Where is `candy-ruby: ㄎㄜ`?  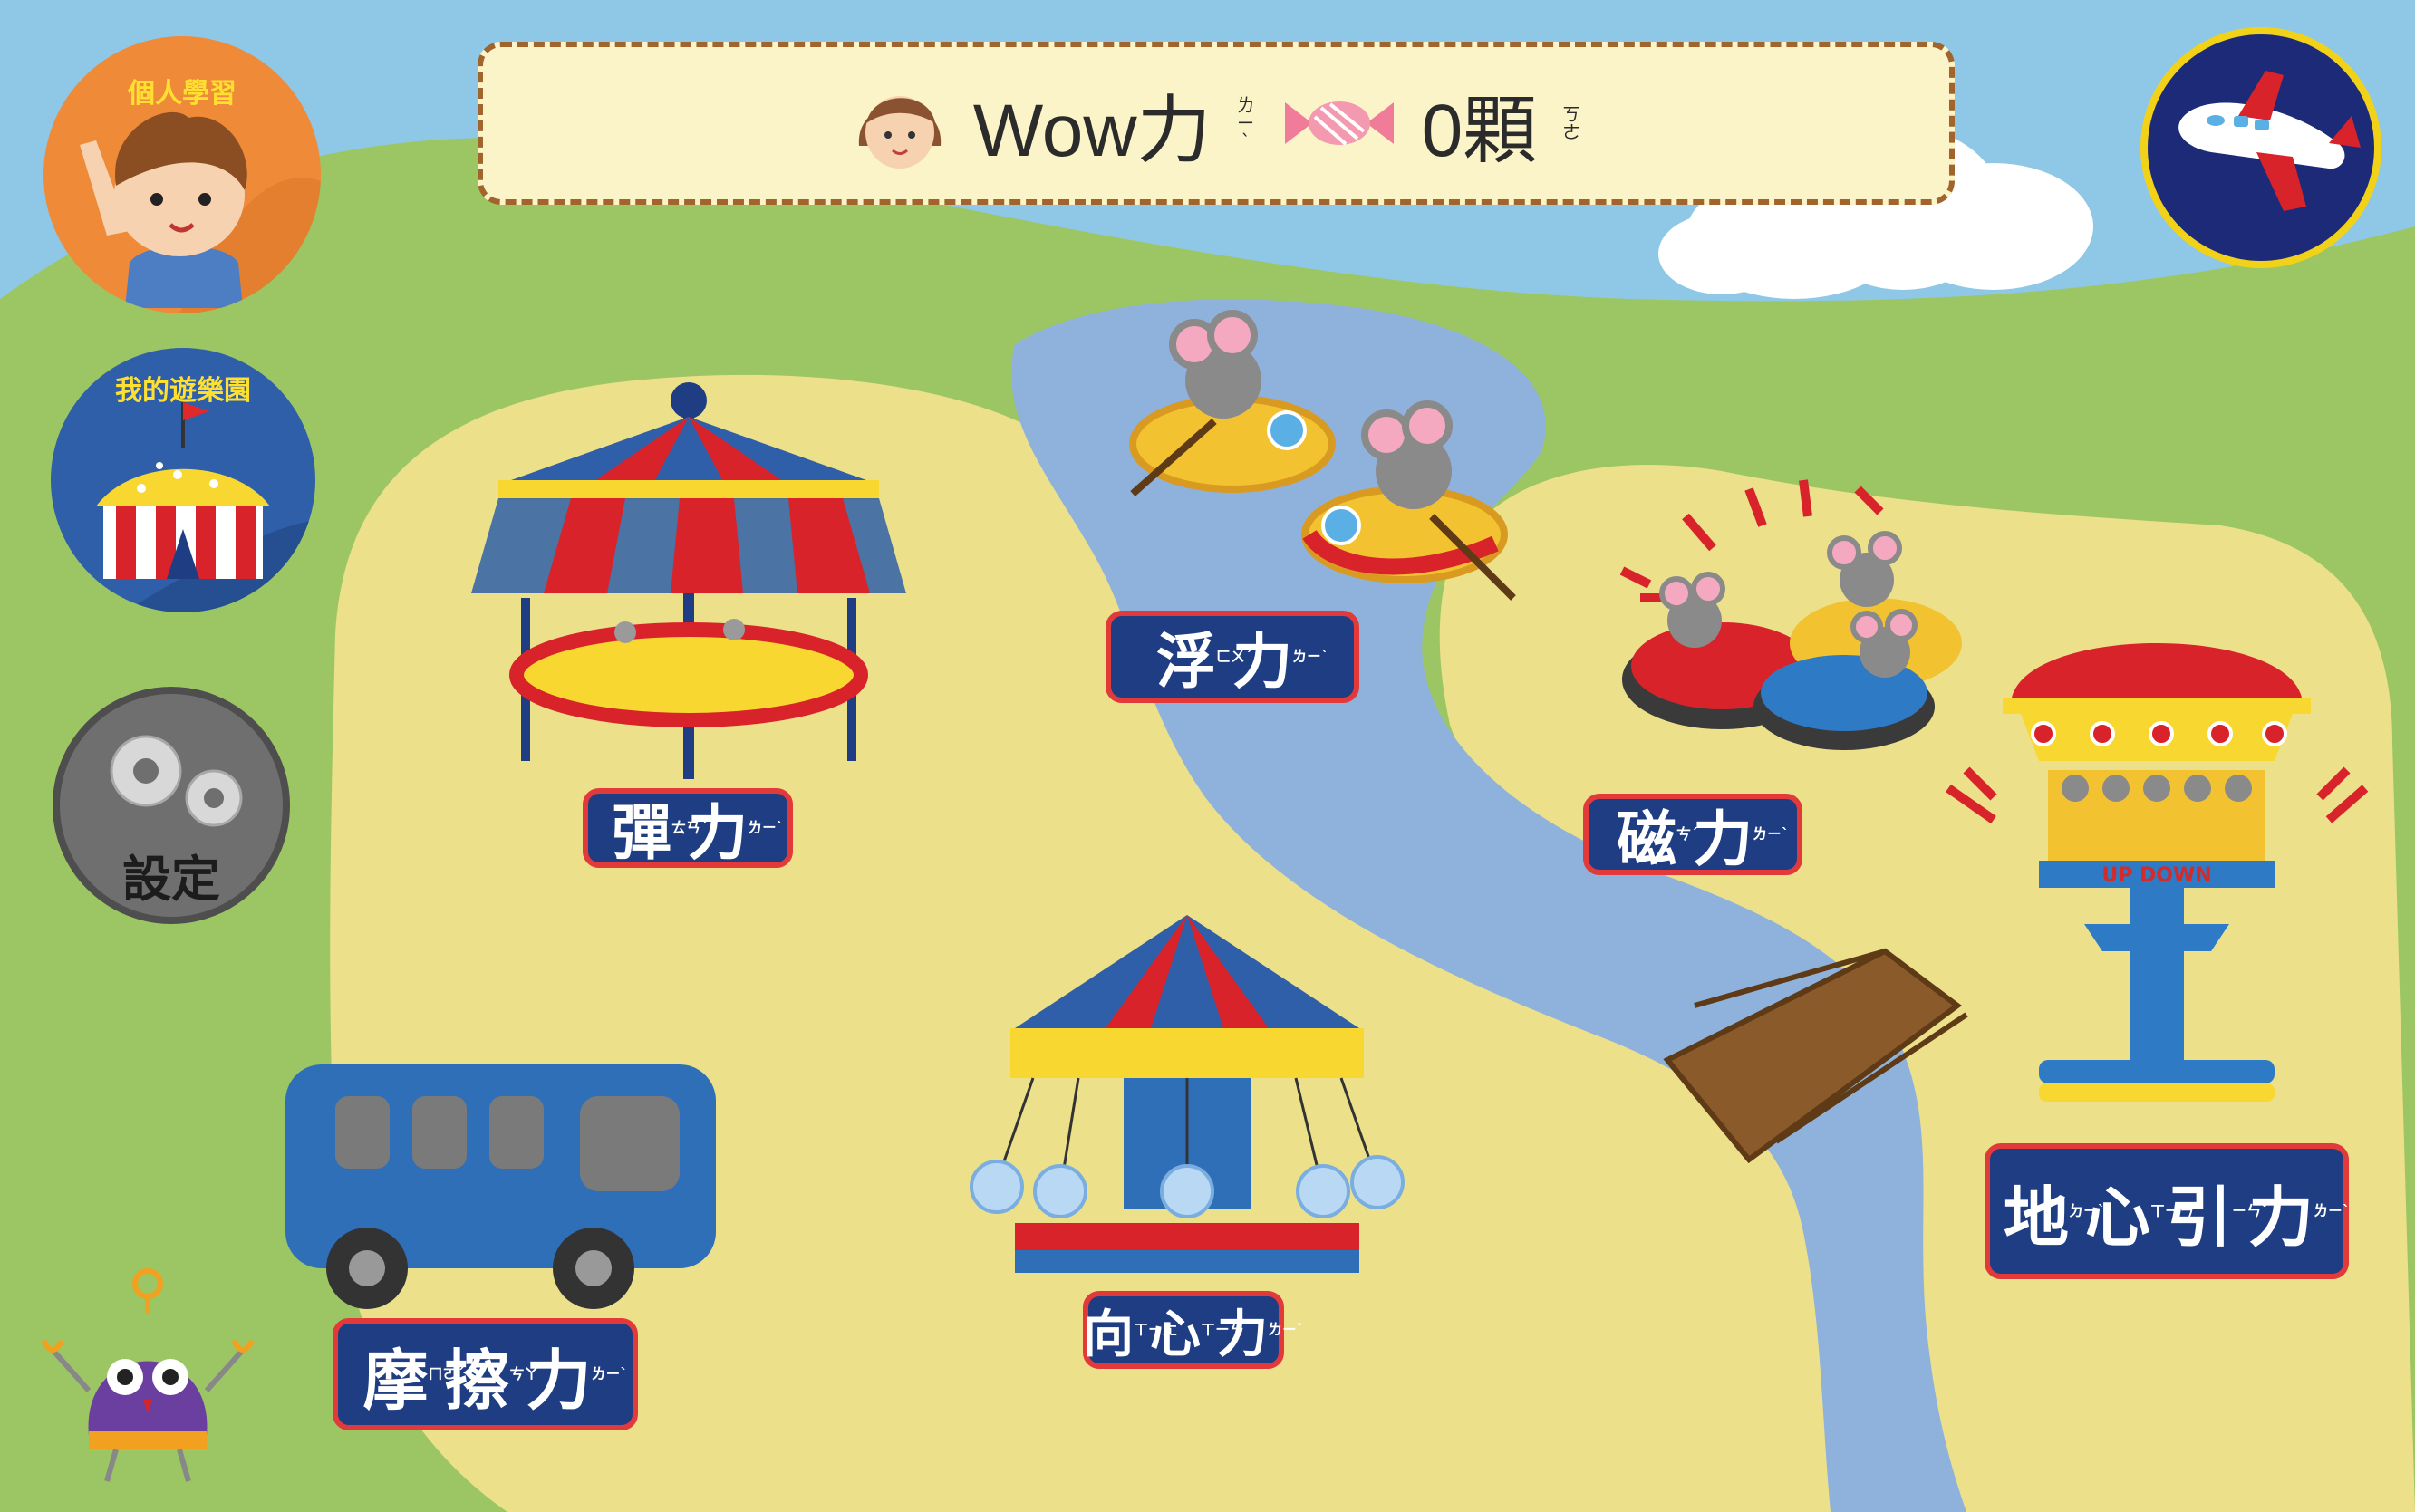
candy-ruby: ㄎㄜ is located at coordinates (1572, 123).